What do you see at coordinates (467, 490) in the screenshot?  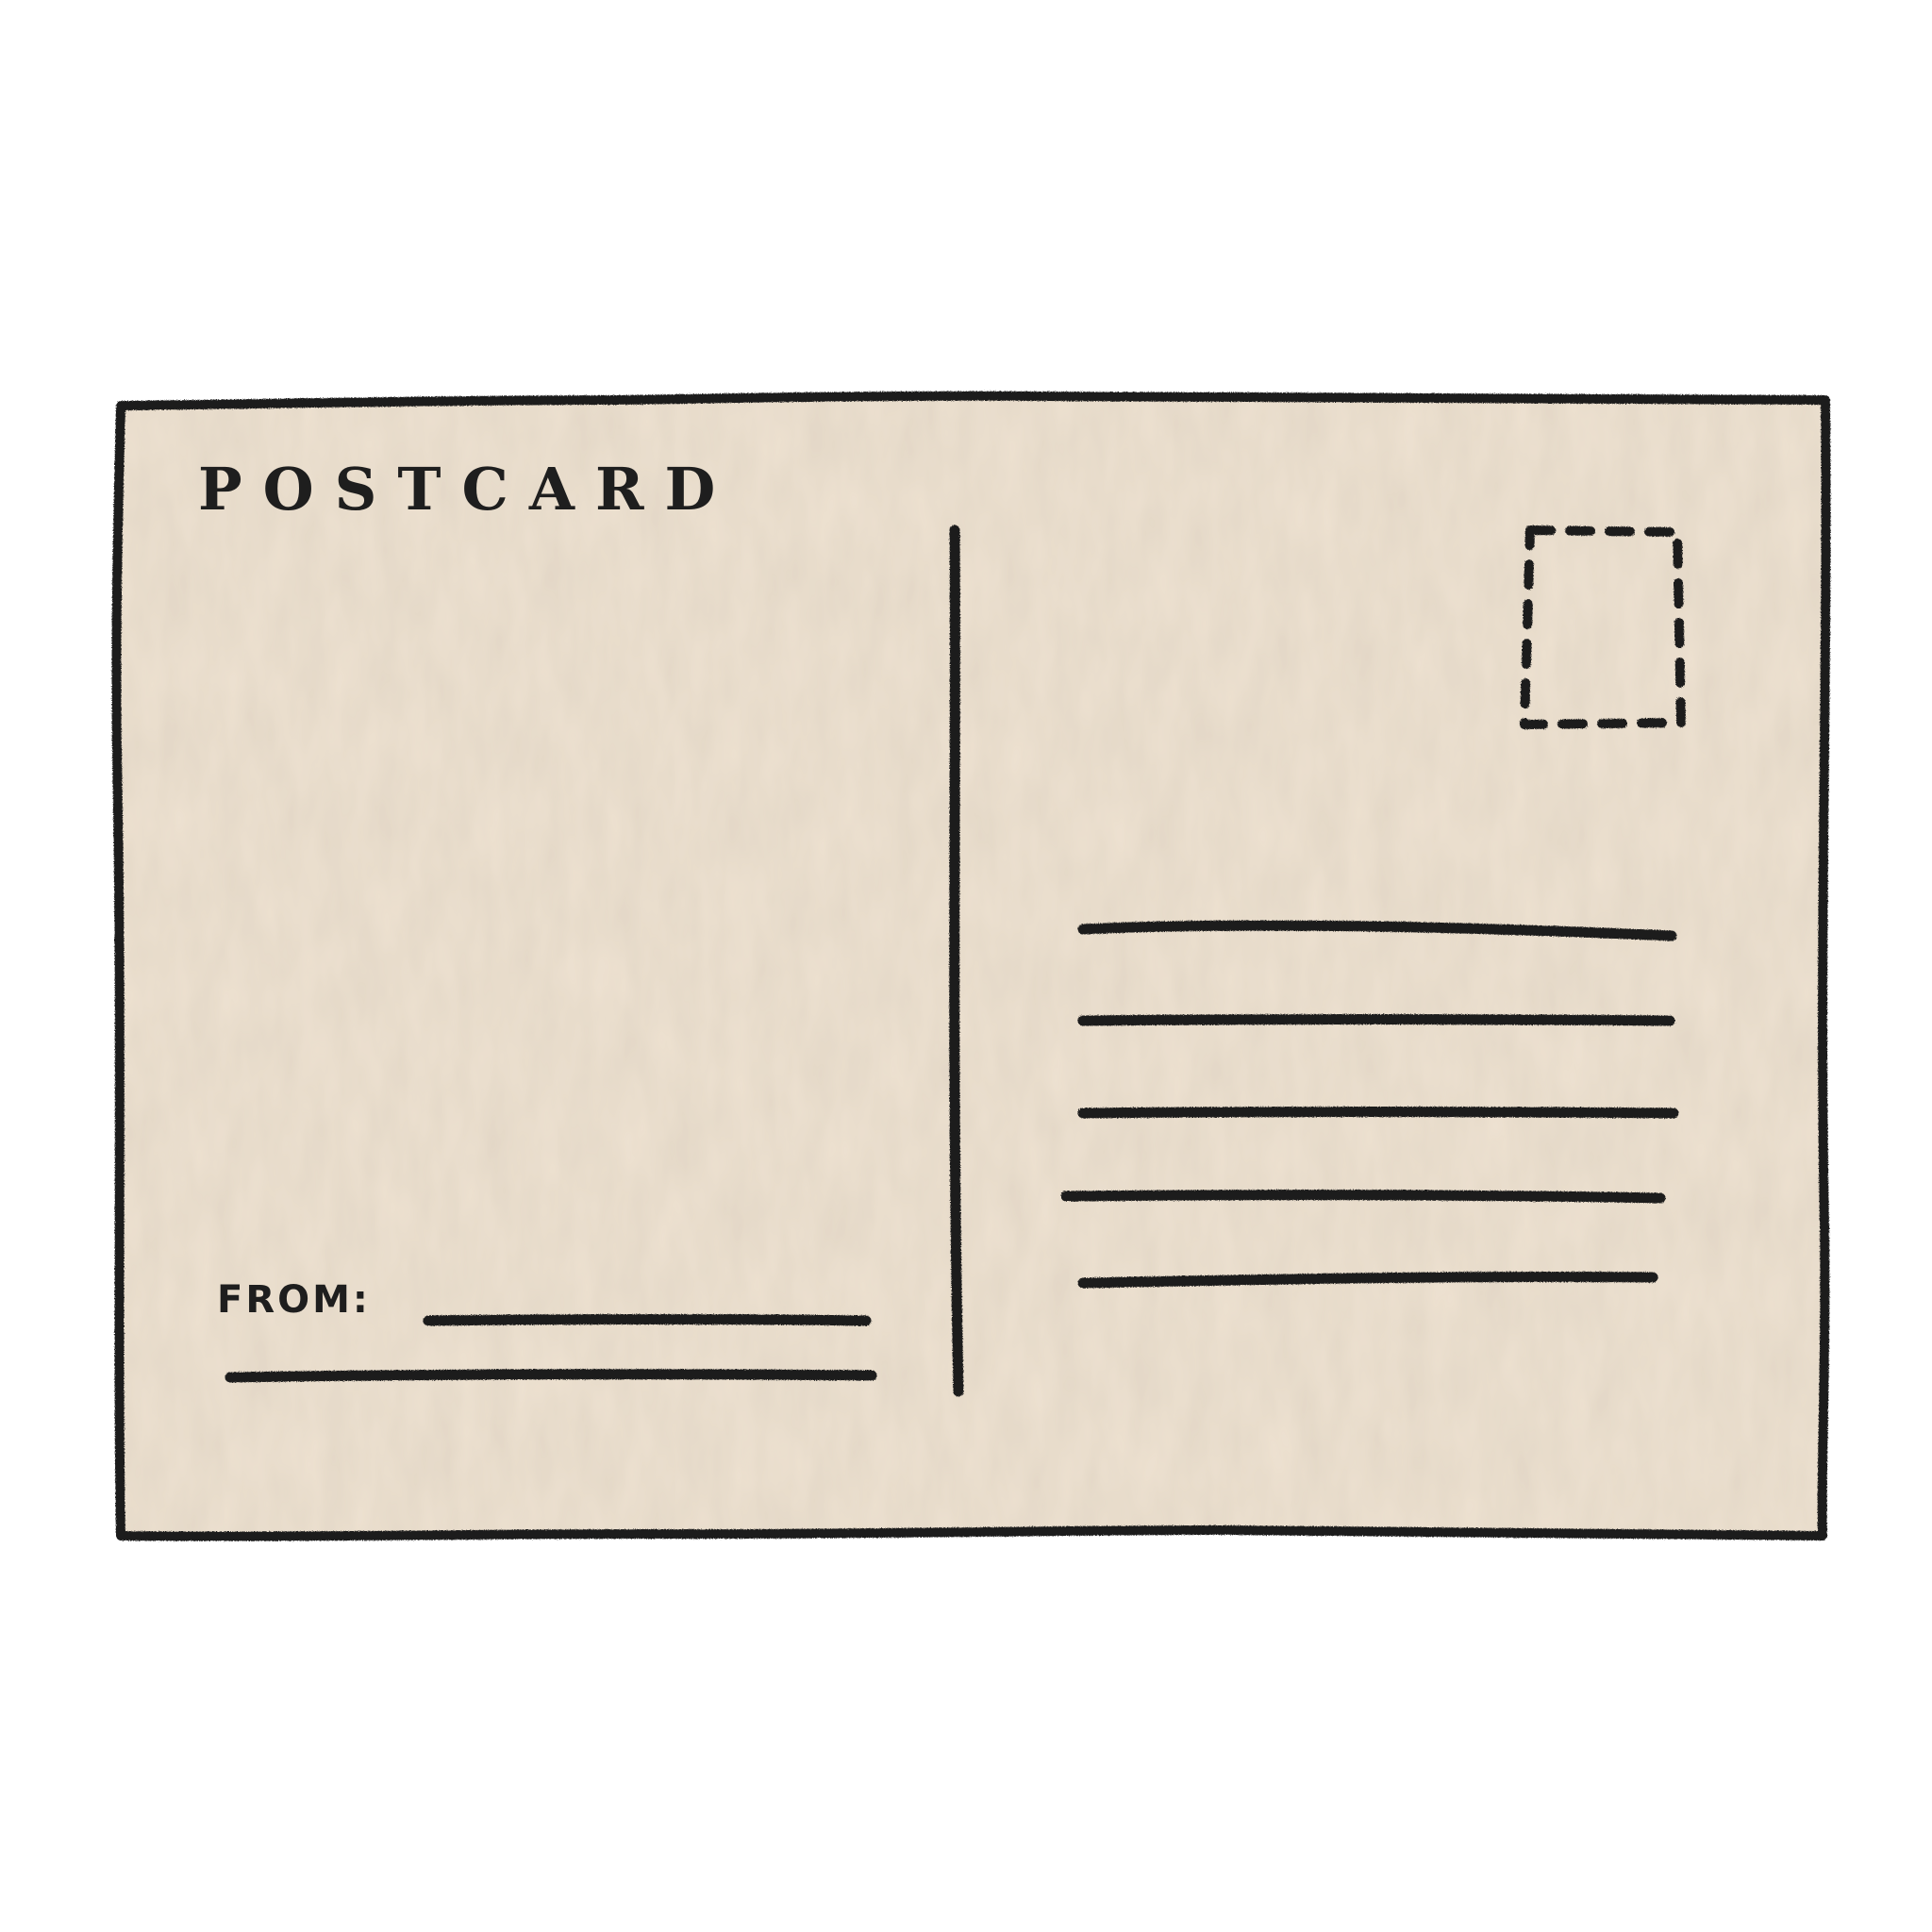 I see `postcard-title: POSTCARD` at bounding box center [467, 490].